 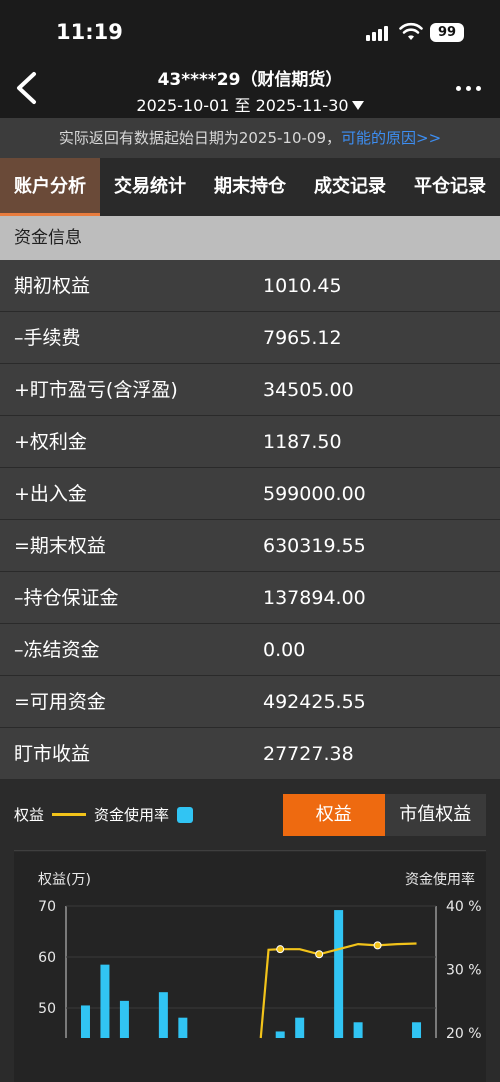 I want to click on row-value: 137894.00, so click(x=314, y=598).